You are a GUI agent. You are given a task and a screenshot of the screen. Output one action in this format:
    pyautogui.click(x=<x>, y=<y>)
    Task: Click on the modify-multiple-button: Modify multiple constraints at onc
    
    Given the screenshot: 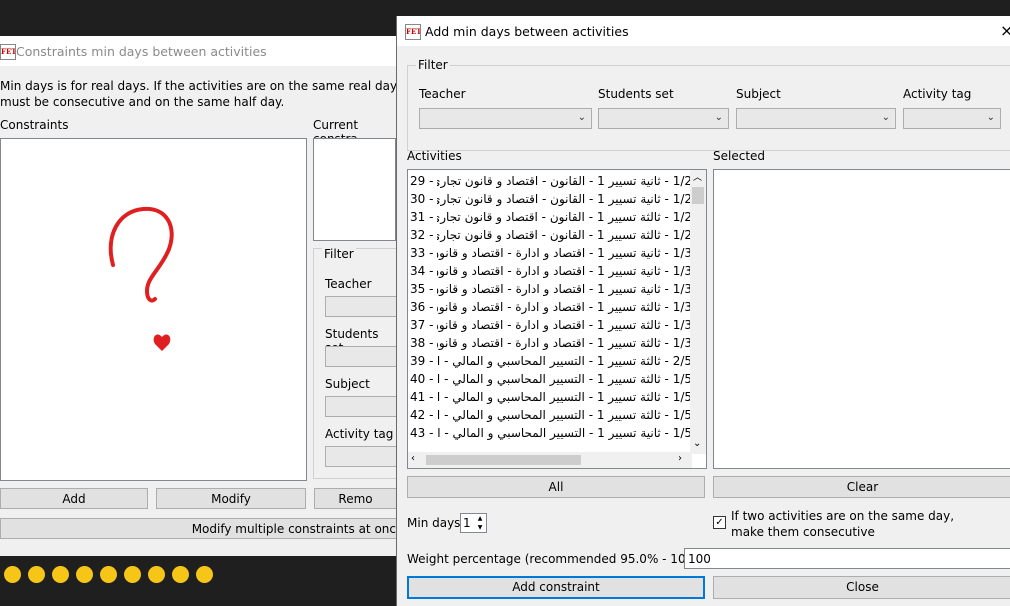 What is the action you would take?
    pyautogui.click(x=198, y=528)
    